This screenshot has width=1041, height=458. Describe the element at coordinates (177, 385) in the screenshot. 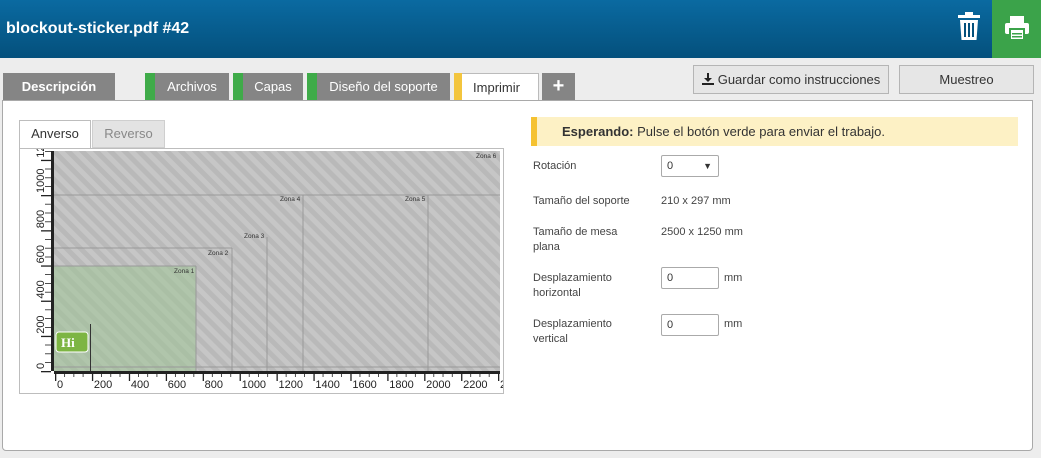

I see `x-tick-label: 600` at that location.